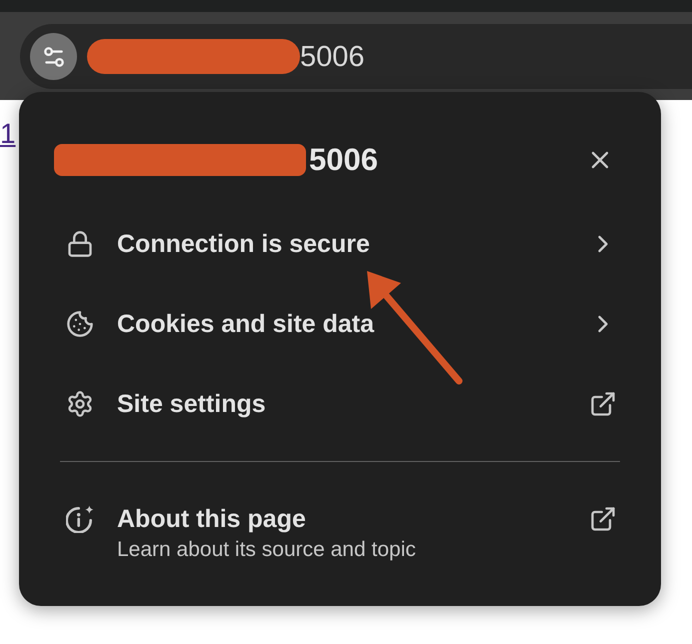 The height and width of the screenshot is (644, 692). I want to click on page-link: 1, so click(8, 133).